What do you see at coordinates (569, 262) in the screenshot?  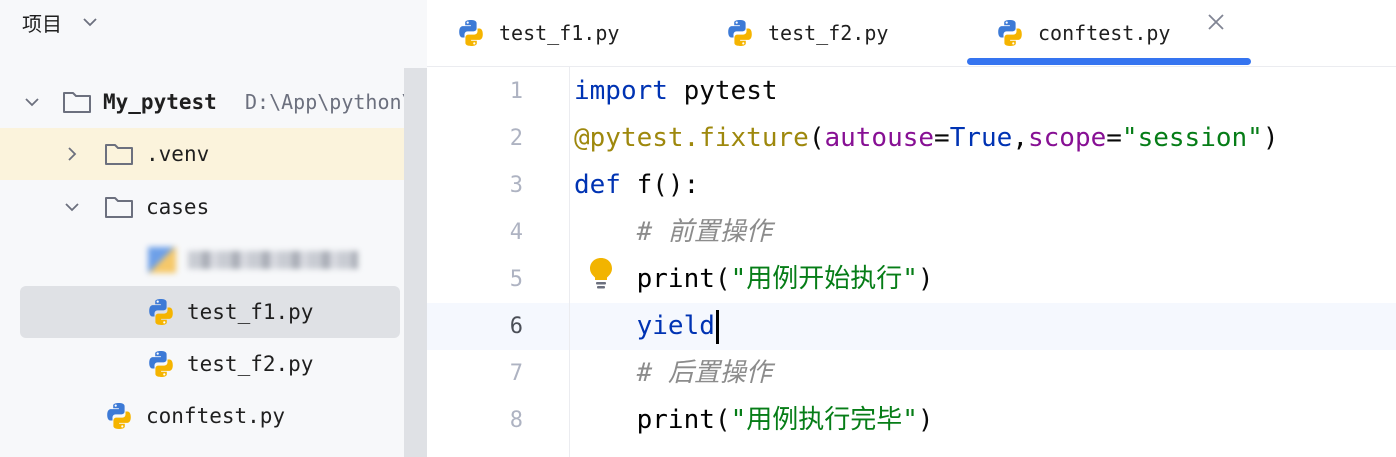 I see `gutter-separator` at bounding box center [569, 262].